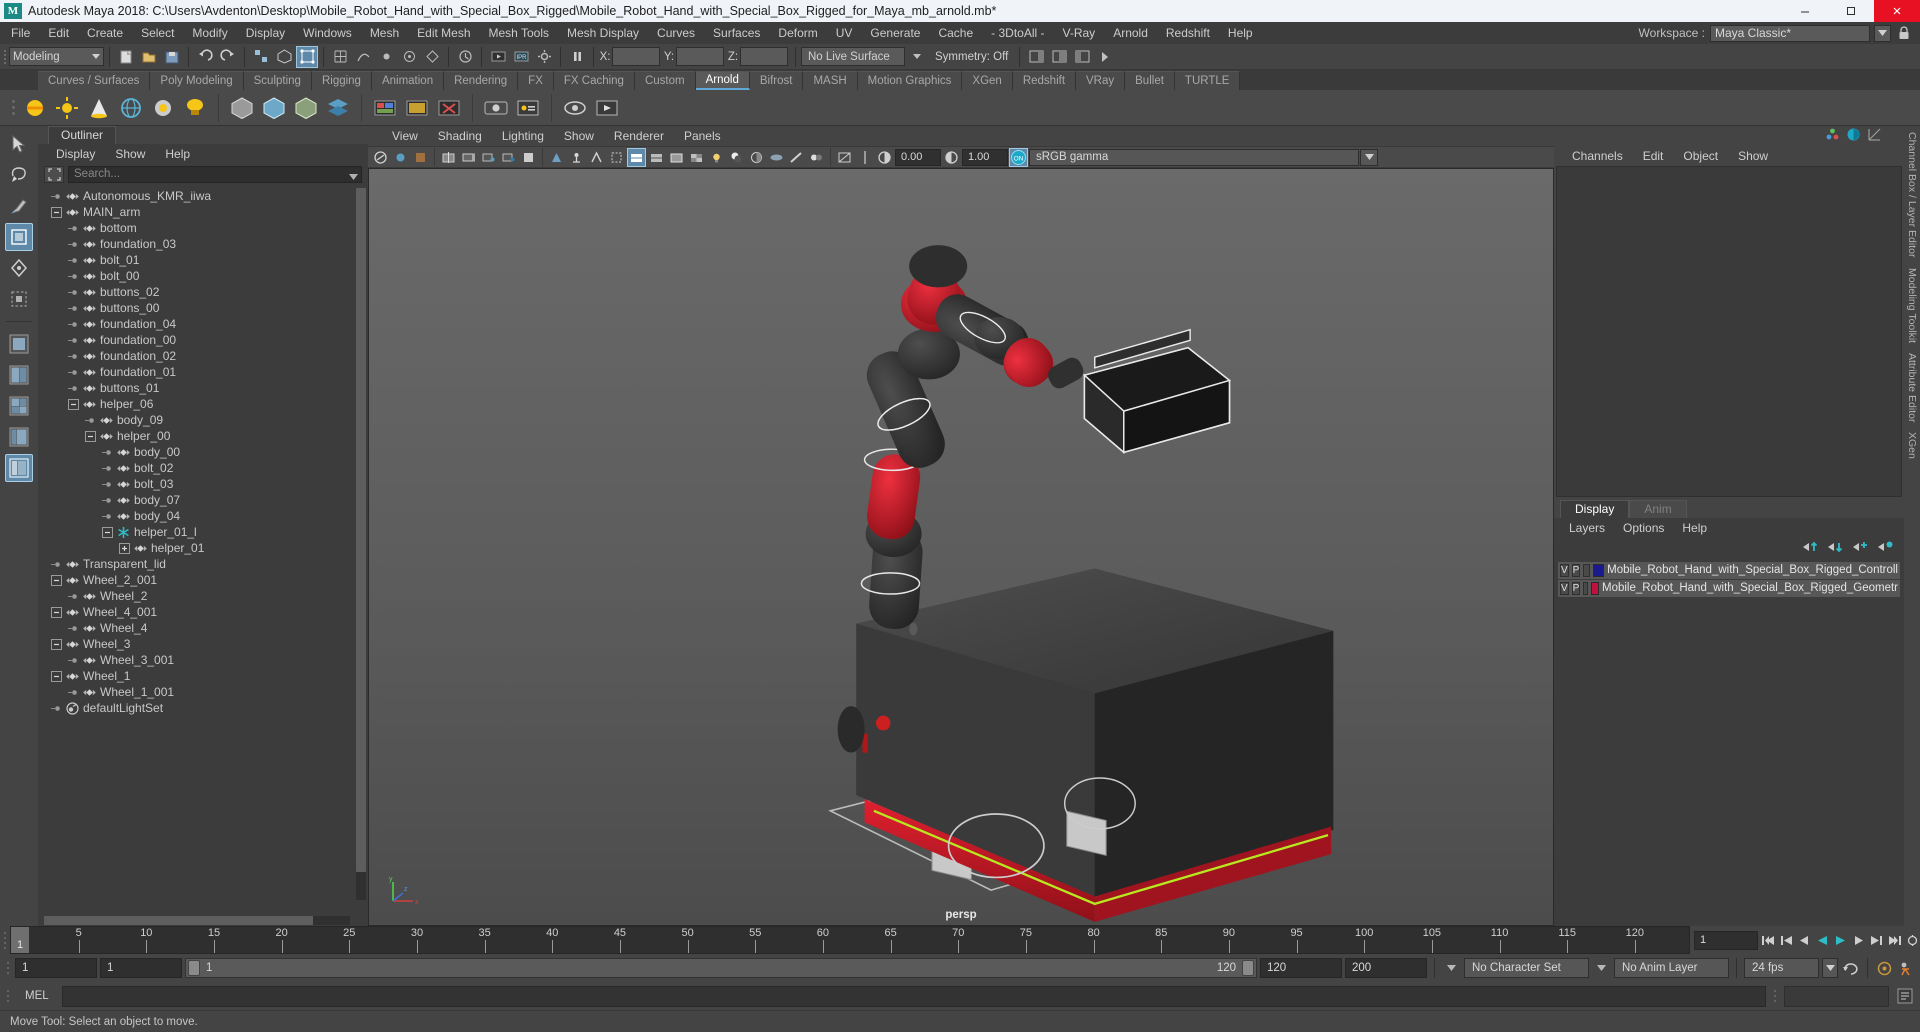 This screenshot has height=1032, width=1920. I want to click on menu-select: Select, so click(157, 33).